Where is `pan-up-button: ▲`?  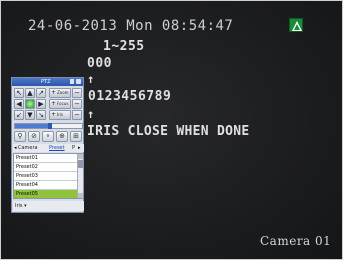
pan-up-button: ▲ is located at coordinates (30, 93).